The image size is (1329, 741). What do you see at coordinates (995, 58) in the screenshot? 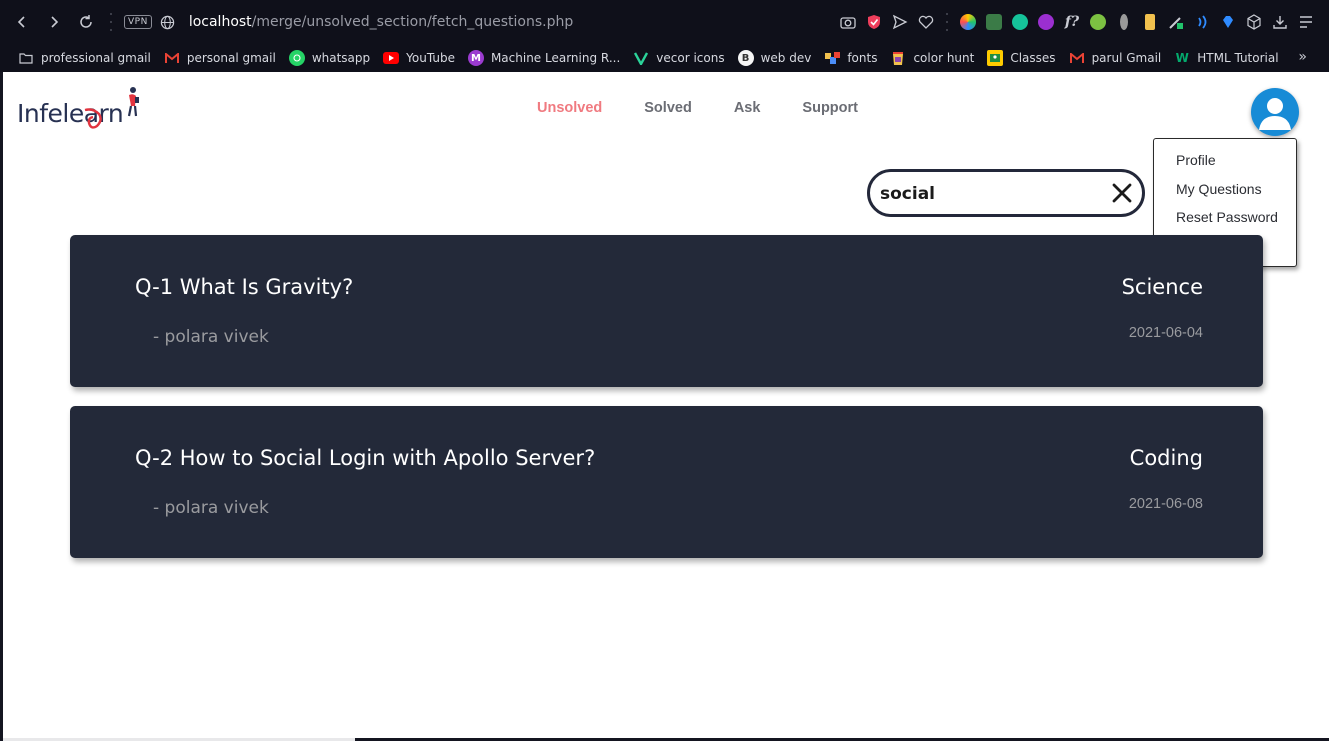
I see `classroom-icon` at bounding box center [995, 58].